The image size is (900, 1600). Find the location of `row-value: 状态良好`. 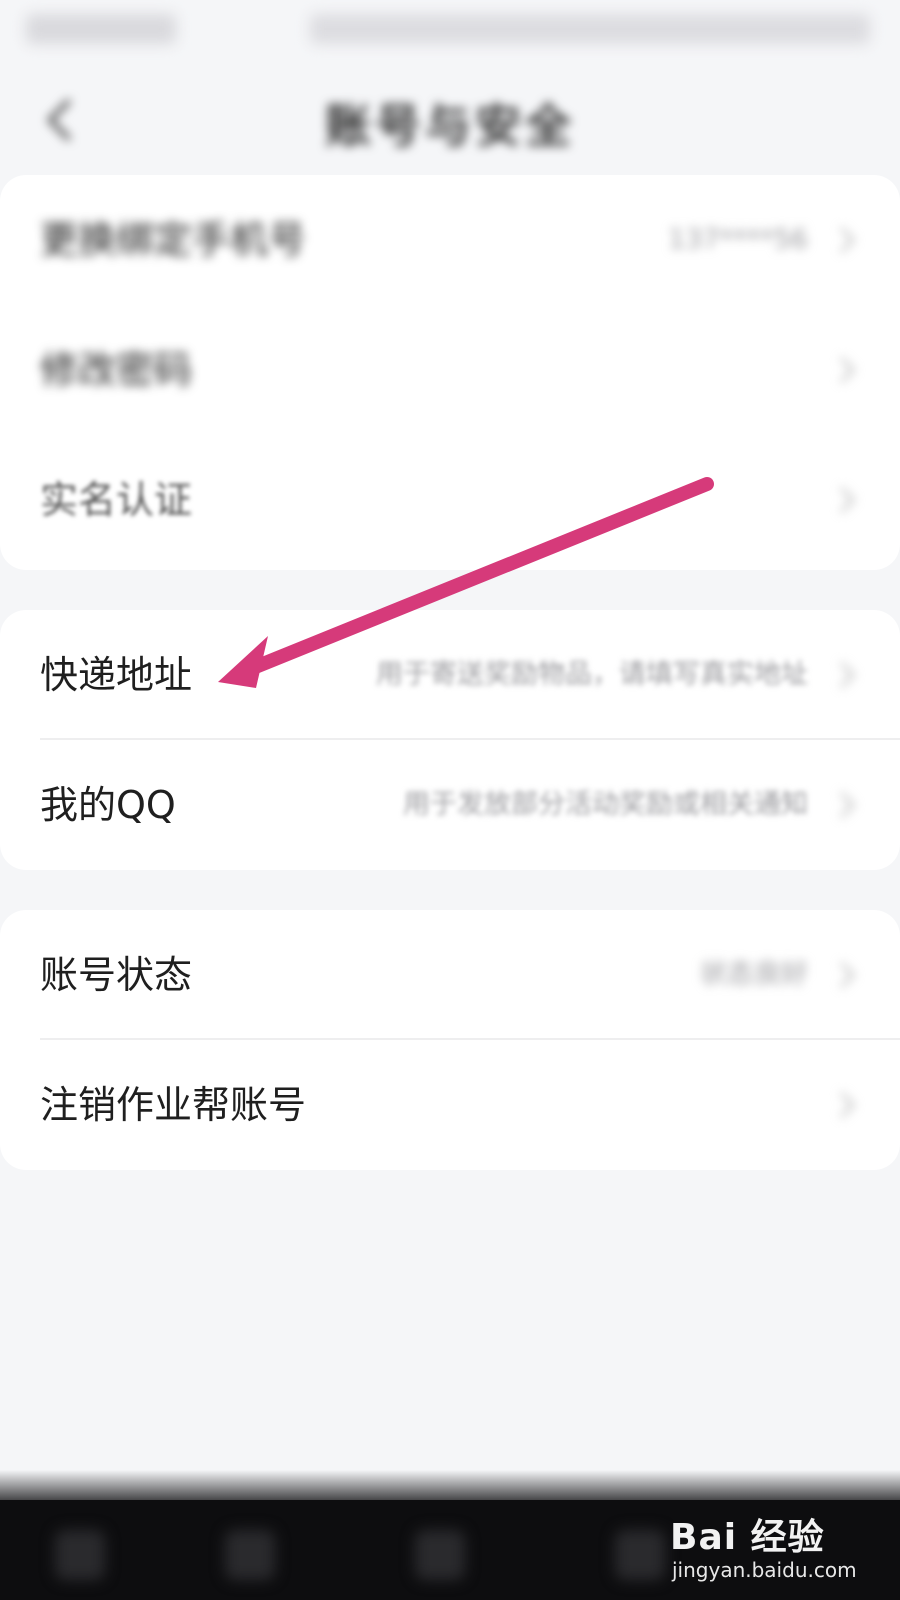

row-value: 状态良好 is located at coordinates (754, 974).